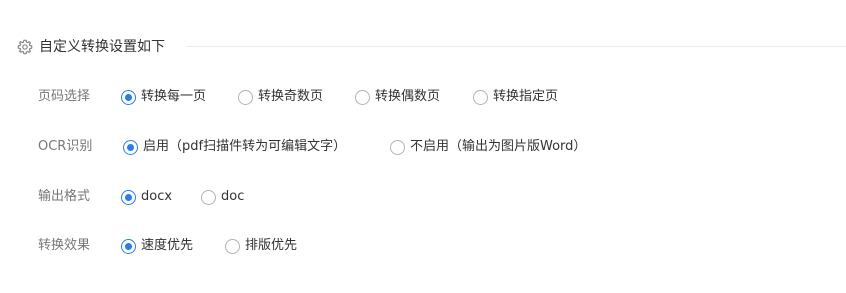 This screenshot has height=293, width=846. I want to click on settings-header: 自定义转换设置如下, so click(91, 47).